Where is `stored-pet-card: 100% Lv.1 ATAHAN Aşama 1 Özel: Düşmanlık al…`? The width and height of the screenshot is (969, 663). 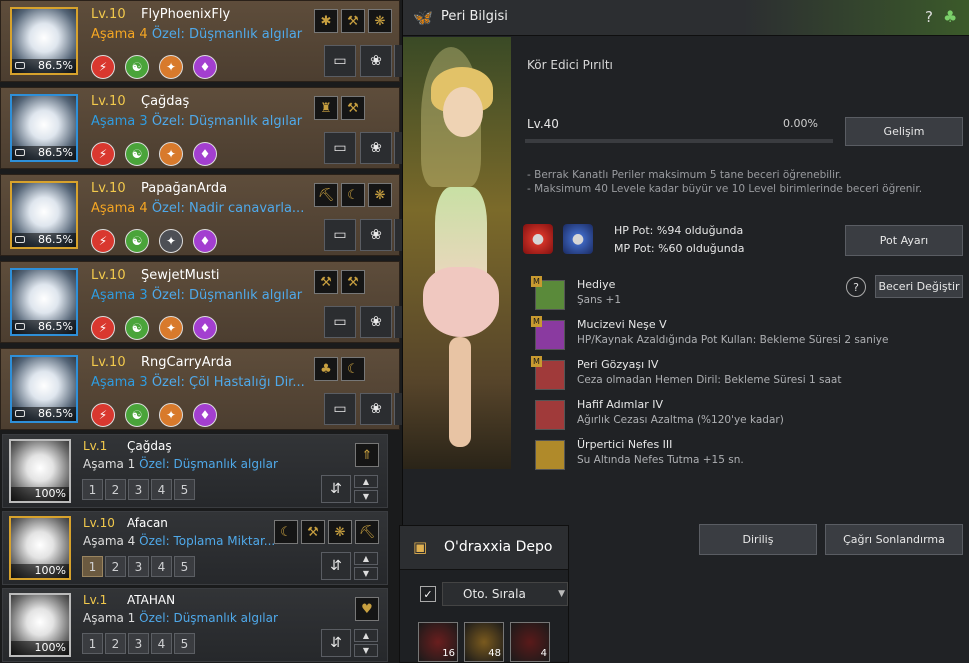 stored-pet-card: 100% Lv.1 ATAHAN Aşama 1 Özel: Düşmanlık al… is located at coordinates (195, 625).